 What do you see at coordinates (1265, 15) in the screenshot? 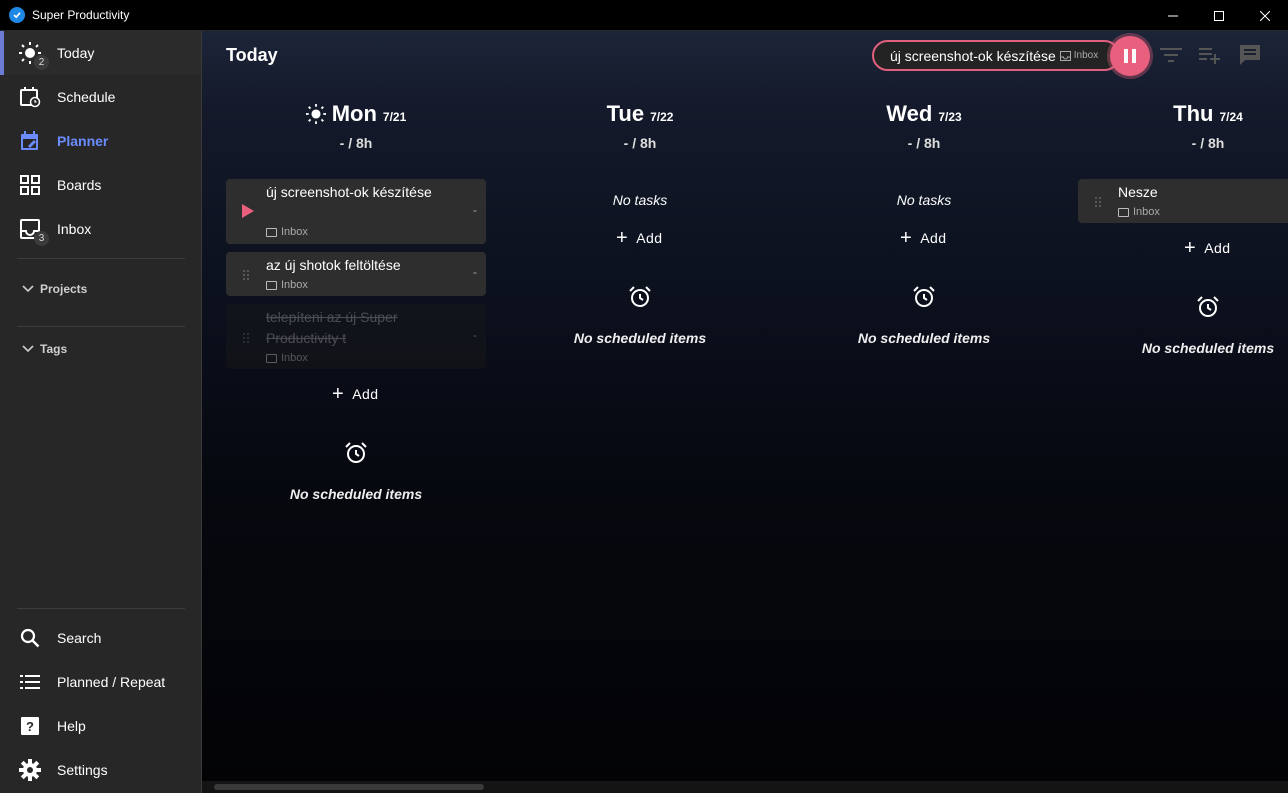
I see `close-button` at bounding box center [1265, 15].